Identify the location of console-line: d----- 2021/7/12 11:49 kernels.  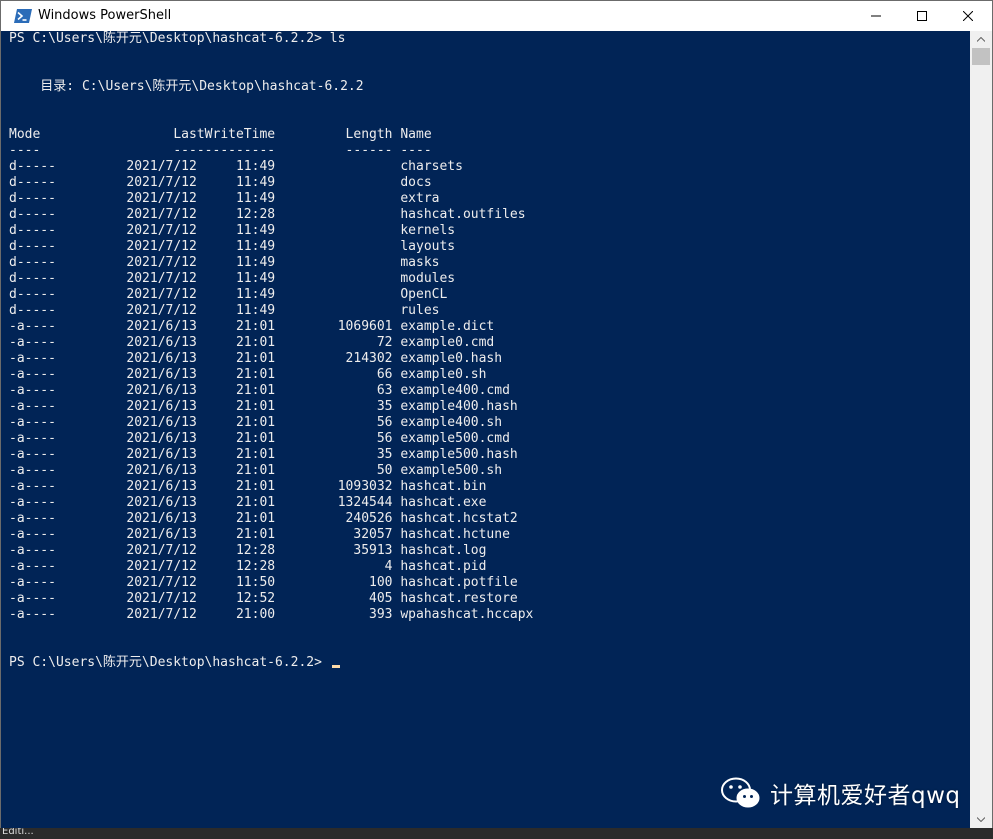
(232, 230).